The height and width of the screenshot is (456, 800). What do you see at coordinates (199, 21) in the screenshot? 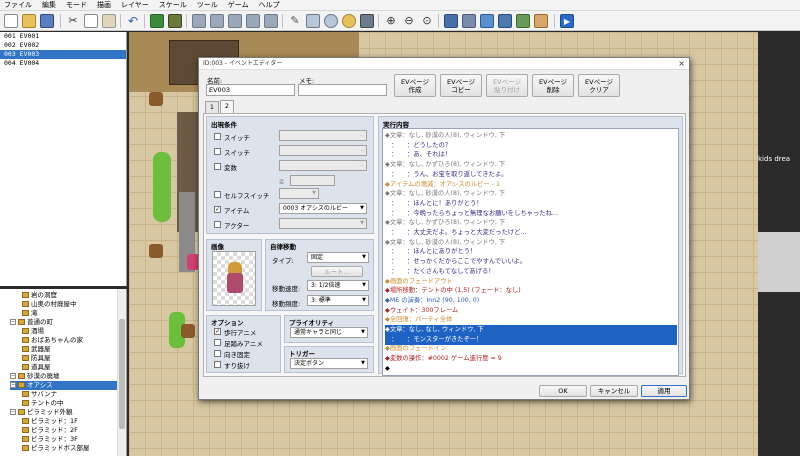
I see `layer-a-icon` at bounding box center [199, 21].